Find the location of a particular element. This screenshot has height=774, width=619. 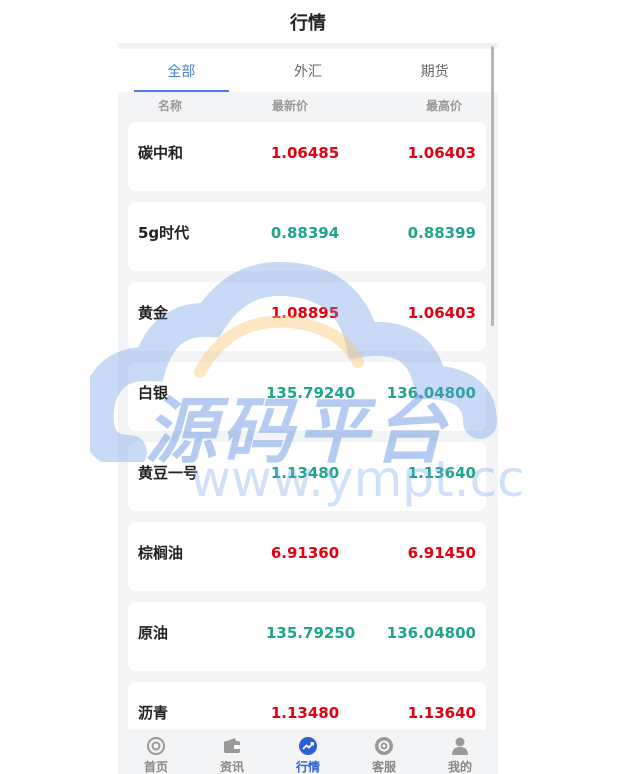

tab-all: 全部 is located at coordinates (181, 70).